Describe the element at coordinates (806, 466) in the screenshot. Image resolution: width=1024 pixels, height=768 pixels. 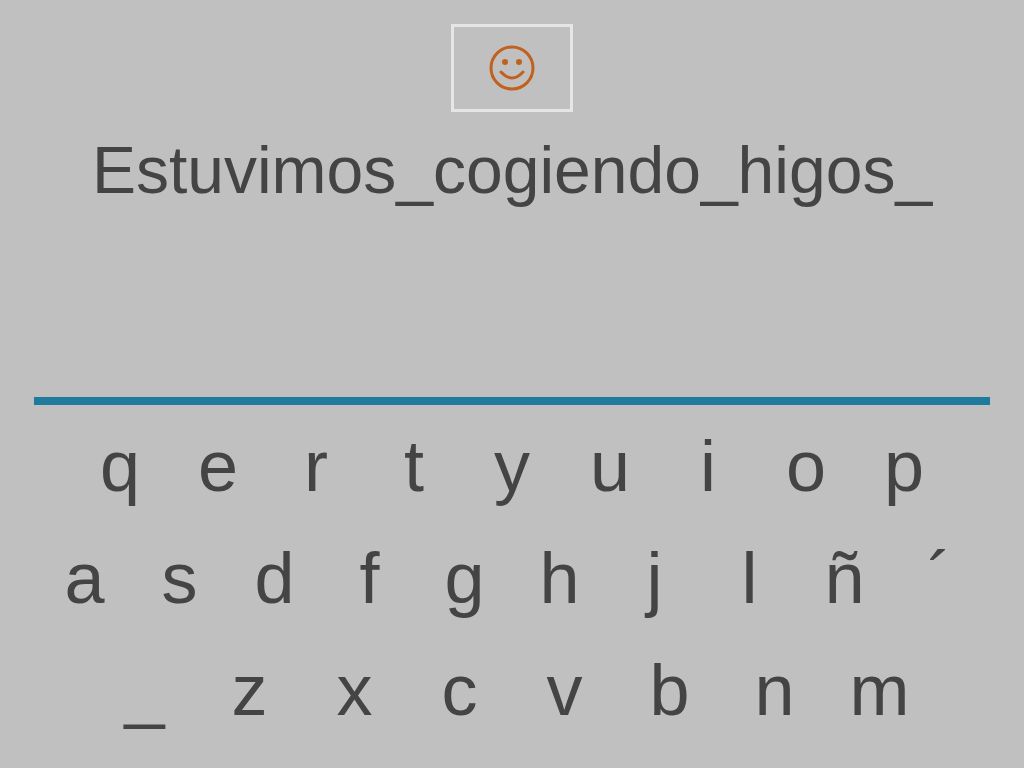
I see `key: o` at that location.